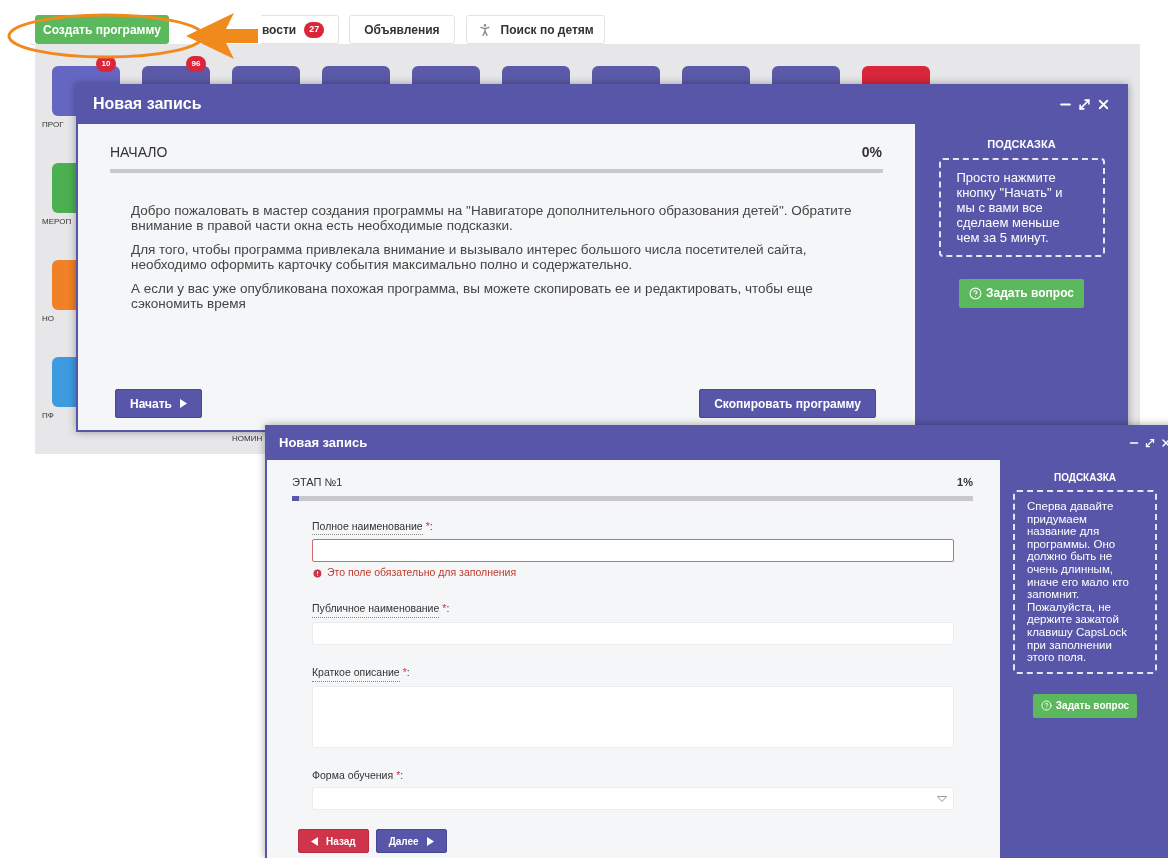  I want to click on step-title: НАЧАЛО, so click(139, 152).